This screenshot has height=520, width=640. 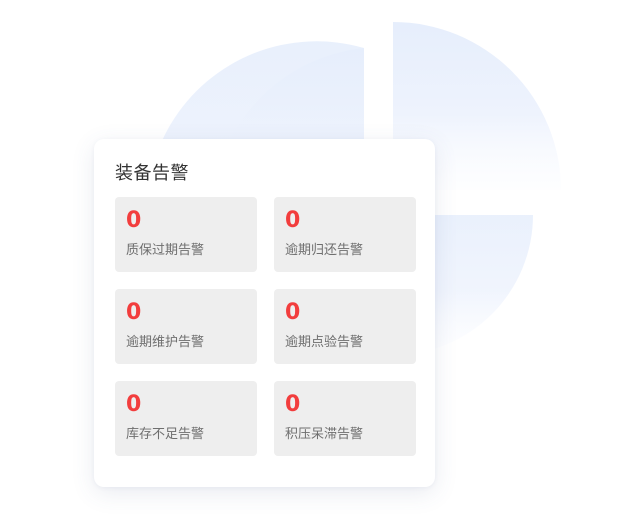 I want to click on alert-tile-stagnant-stock: 0 积压呆滞告警, so click(x=345, y=418).